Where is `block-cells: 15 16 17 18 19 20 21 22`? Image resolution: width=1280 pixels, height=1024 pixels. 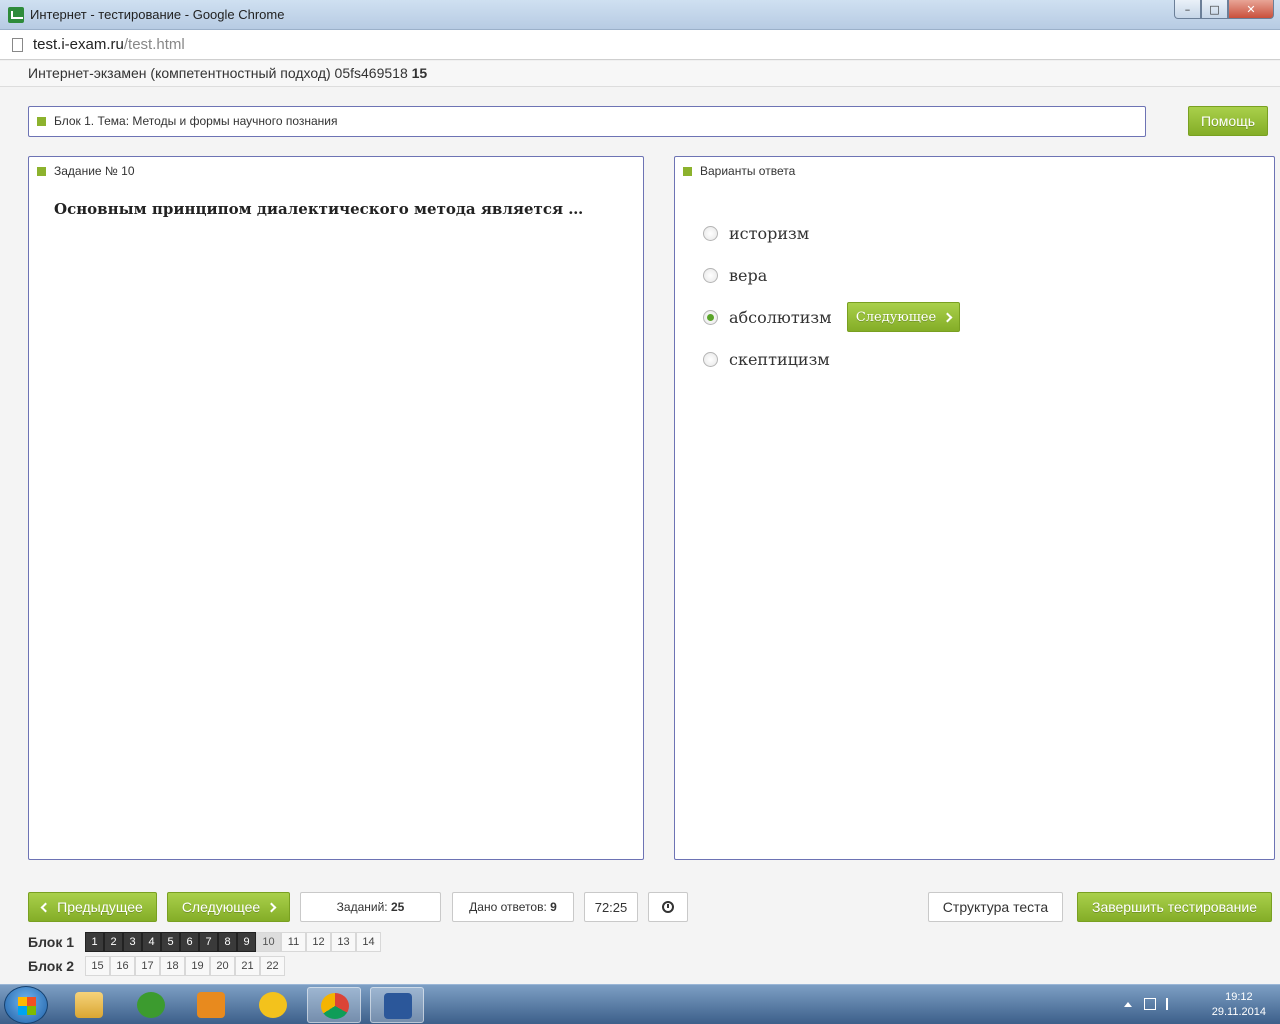 block-cells: 15 16 17 18 19 20 21 22 is located at coordinates (185, 966).